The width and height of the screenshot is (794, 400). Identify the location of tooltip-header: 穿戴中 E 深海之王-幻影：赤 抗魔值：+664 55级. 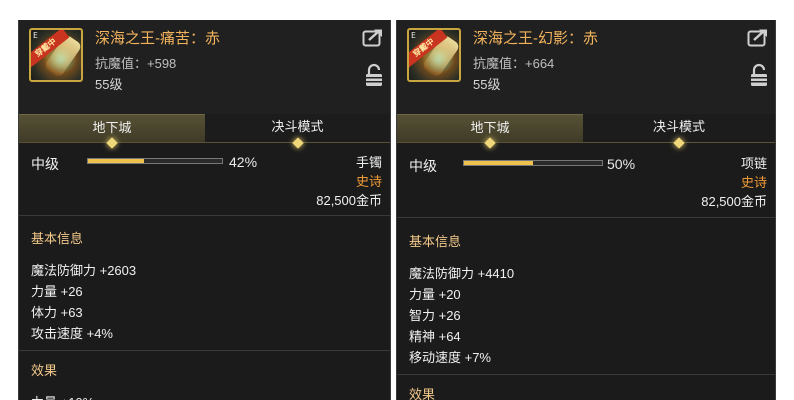
(586, 67).